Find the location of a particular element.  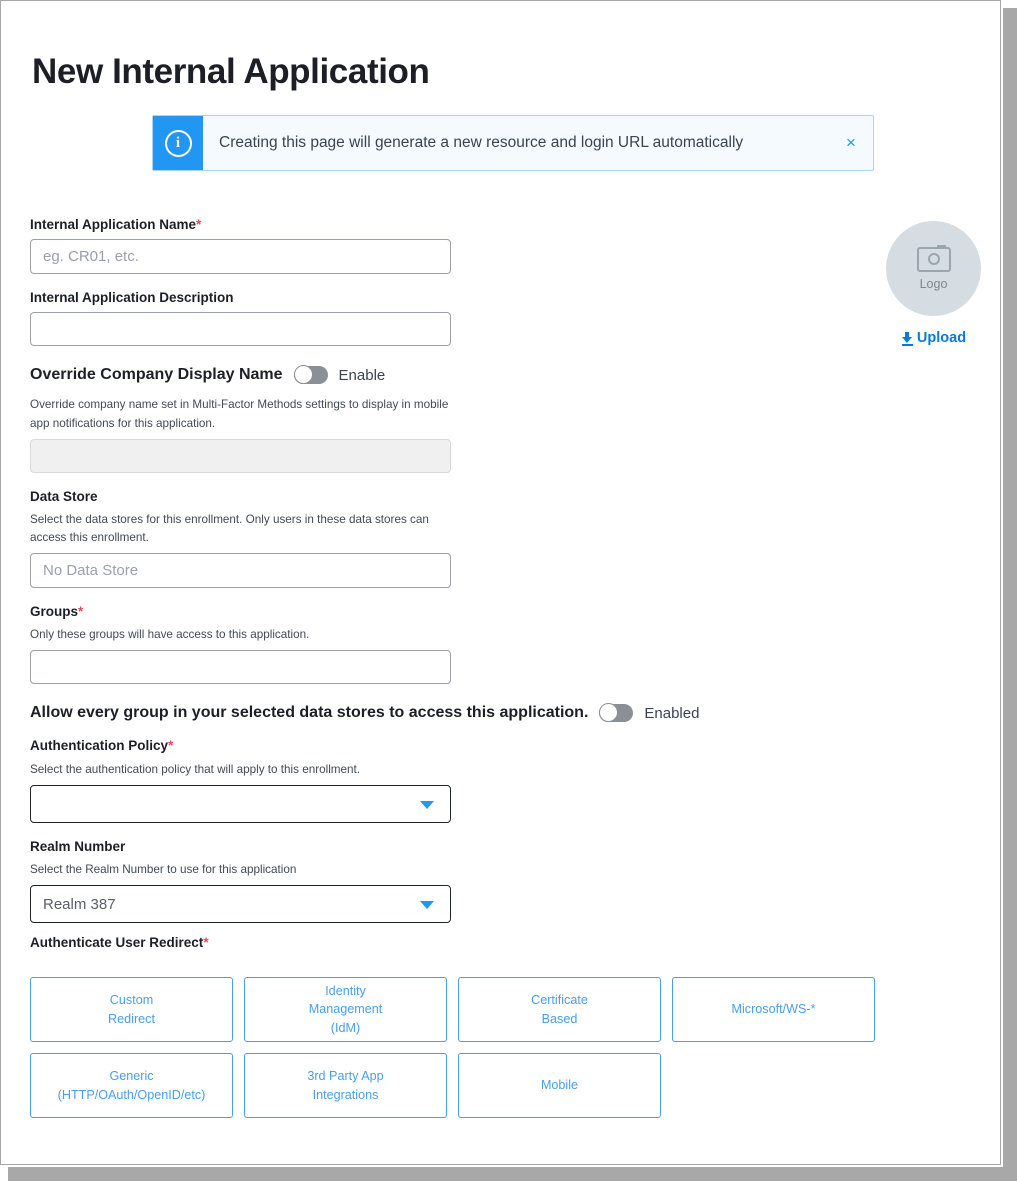

redirect-option-3rd-party-app-integrations: 3rd Party App Integrations is located at coordinates (345, 1085).